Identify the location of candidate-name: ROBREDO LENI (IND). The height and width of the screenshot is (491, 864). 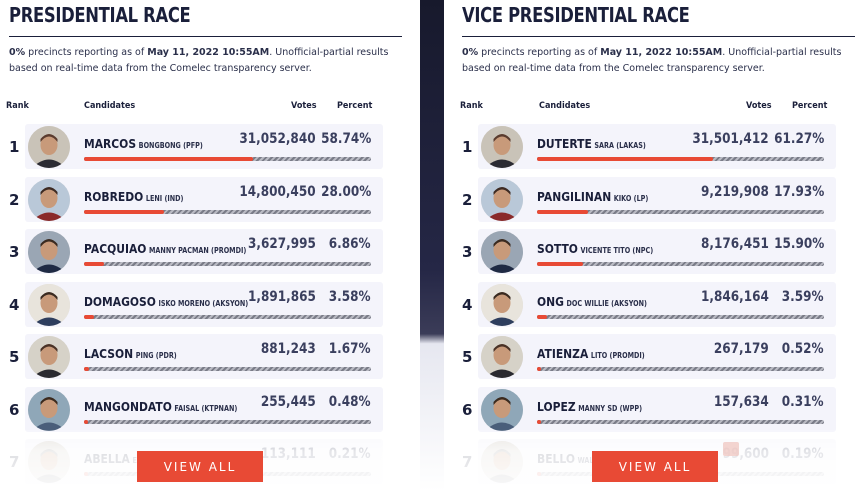
(133, 195).